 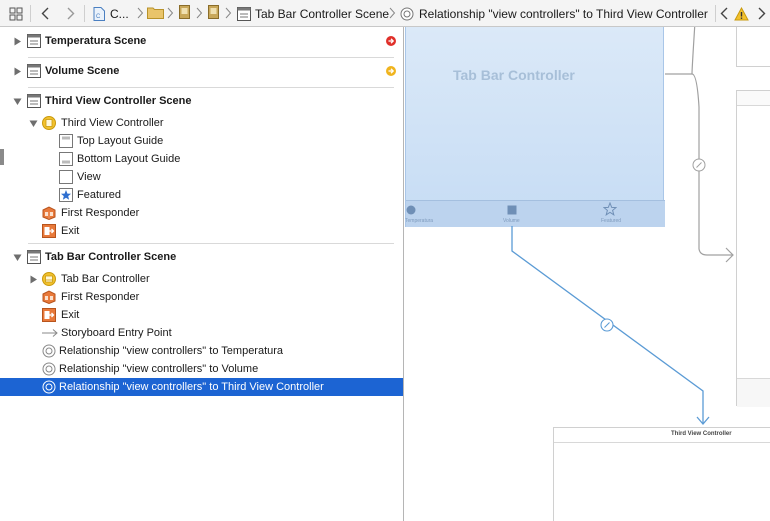 I want to click on outline-item-label: Third View Controller, so click(x=112, y=123).